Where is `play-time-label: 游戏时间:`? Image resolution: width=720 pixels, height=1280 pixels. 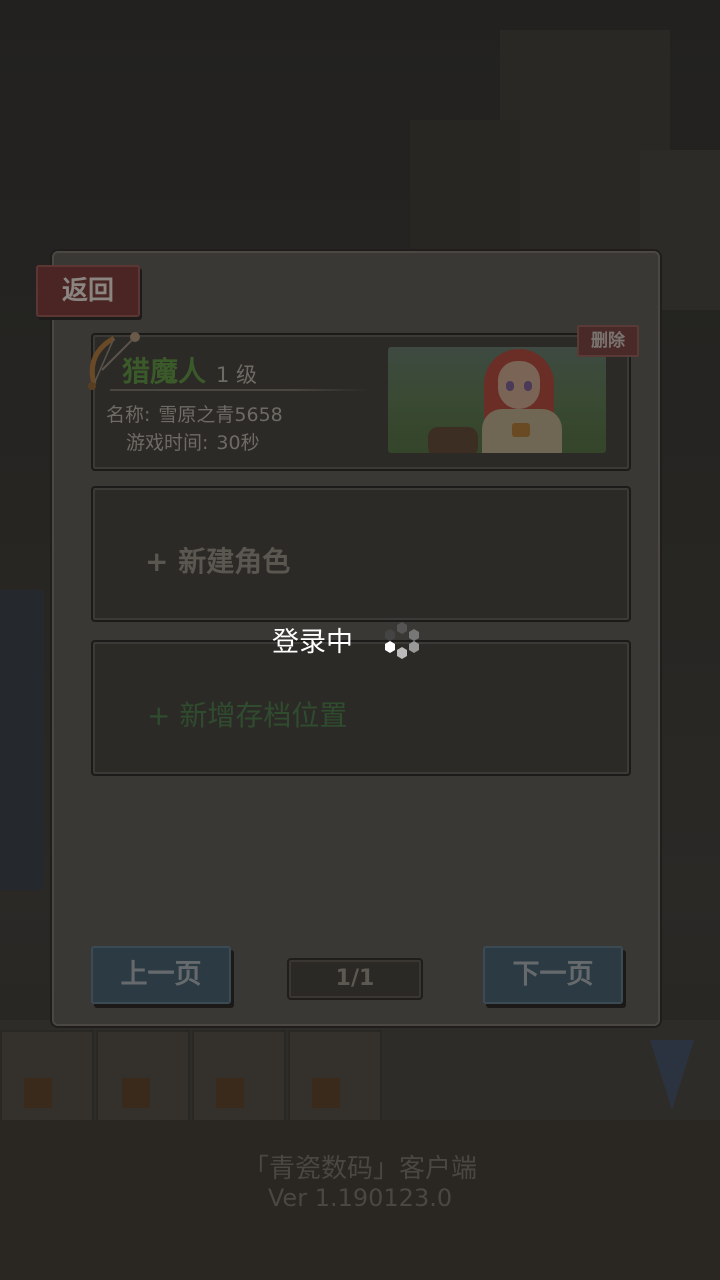
play-time-label: 游戏时间: is located at coordinates (167, 443).